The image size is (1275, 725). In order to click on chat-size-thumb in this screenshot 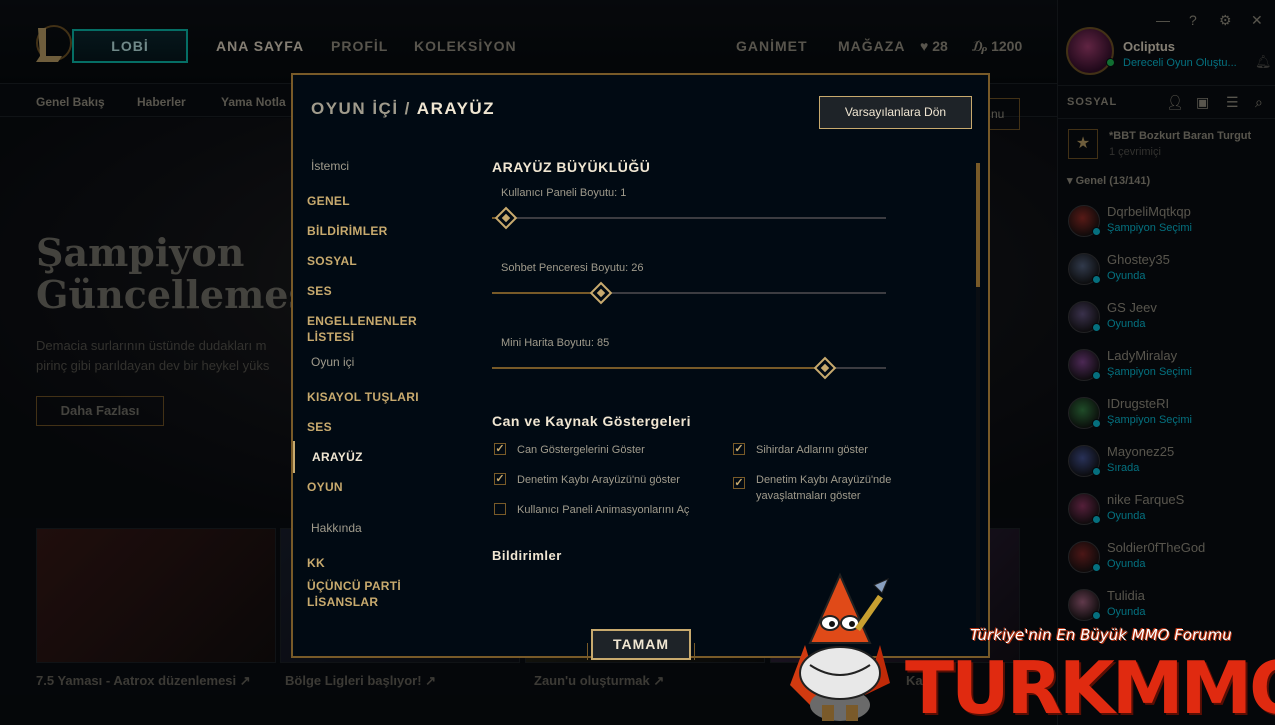, I will do `click(601, 293)`.